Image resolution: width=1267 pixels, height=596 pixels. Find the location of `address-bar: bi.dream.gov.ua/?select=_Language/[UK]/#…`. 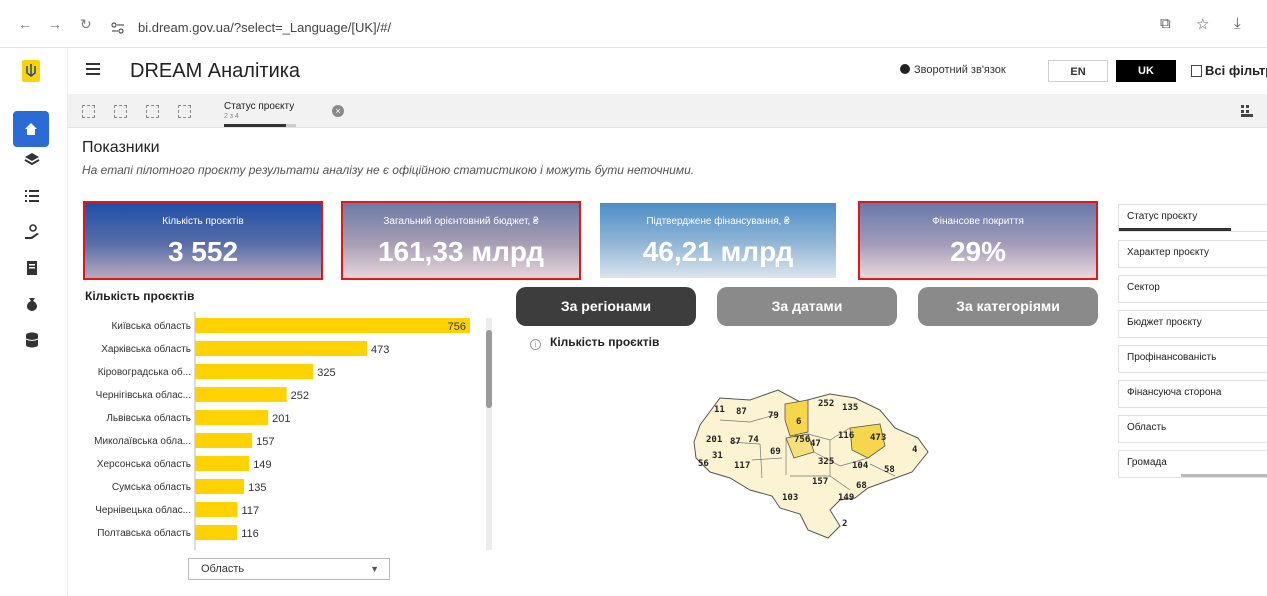

address-bar: bi.dream.gov.ua/?select=_Language/[UK]/#… is located at coordinates (560, 28).